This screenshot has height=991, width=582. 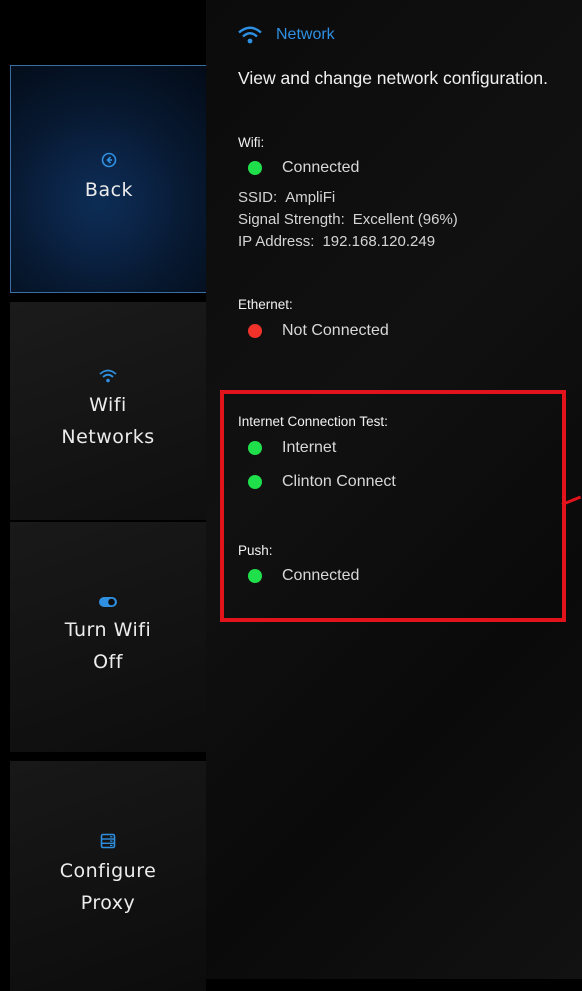 I want to click on wifi-networks-button: Wifi Networks, so click(x=108, y=411).